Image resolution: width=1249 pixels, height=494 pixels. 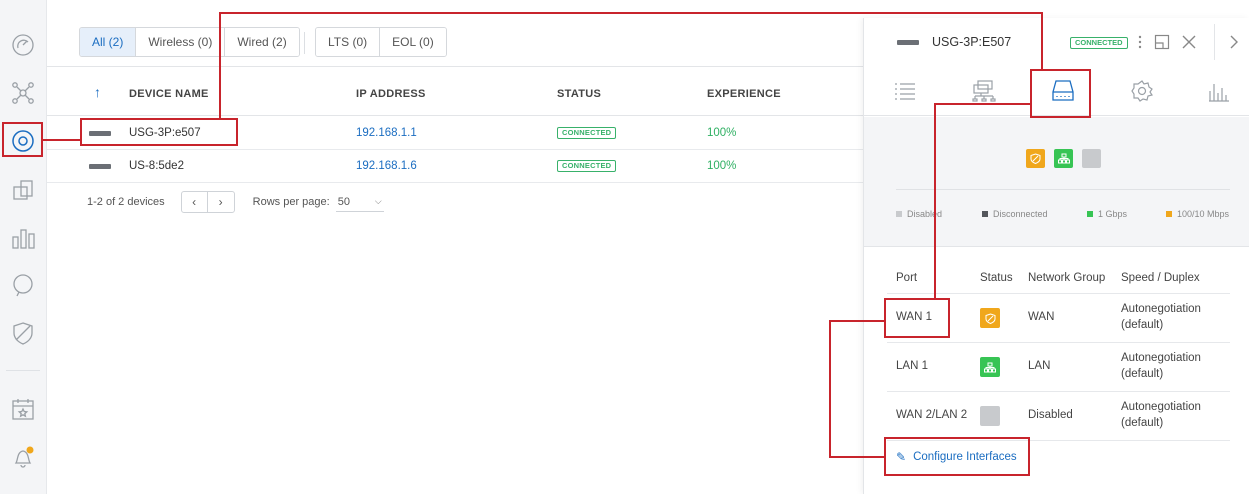 I want to click on legend-label: 100/10 Mbps, so click(x=1203, y=214).